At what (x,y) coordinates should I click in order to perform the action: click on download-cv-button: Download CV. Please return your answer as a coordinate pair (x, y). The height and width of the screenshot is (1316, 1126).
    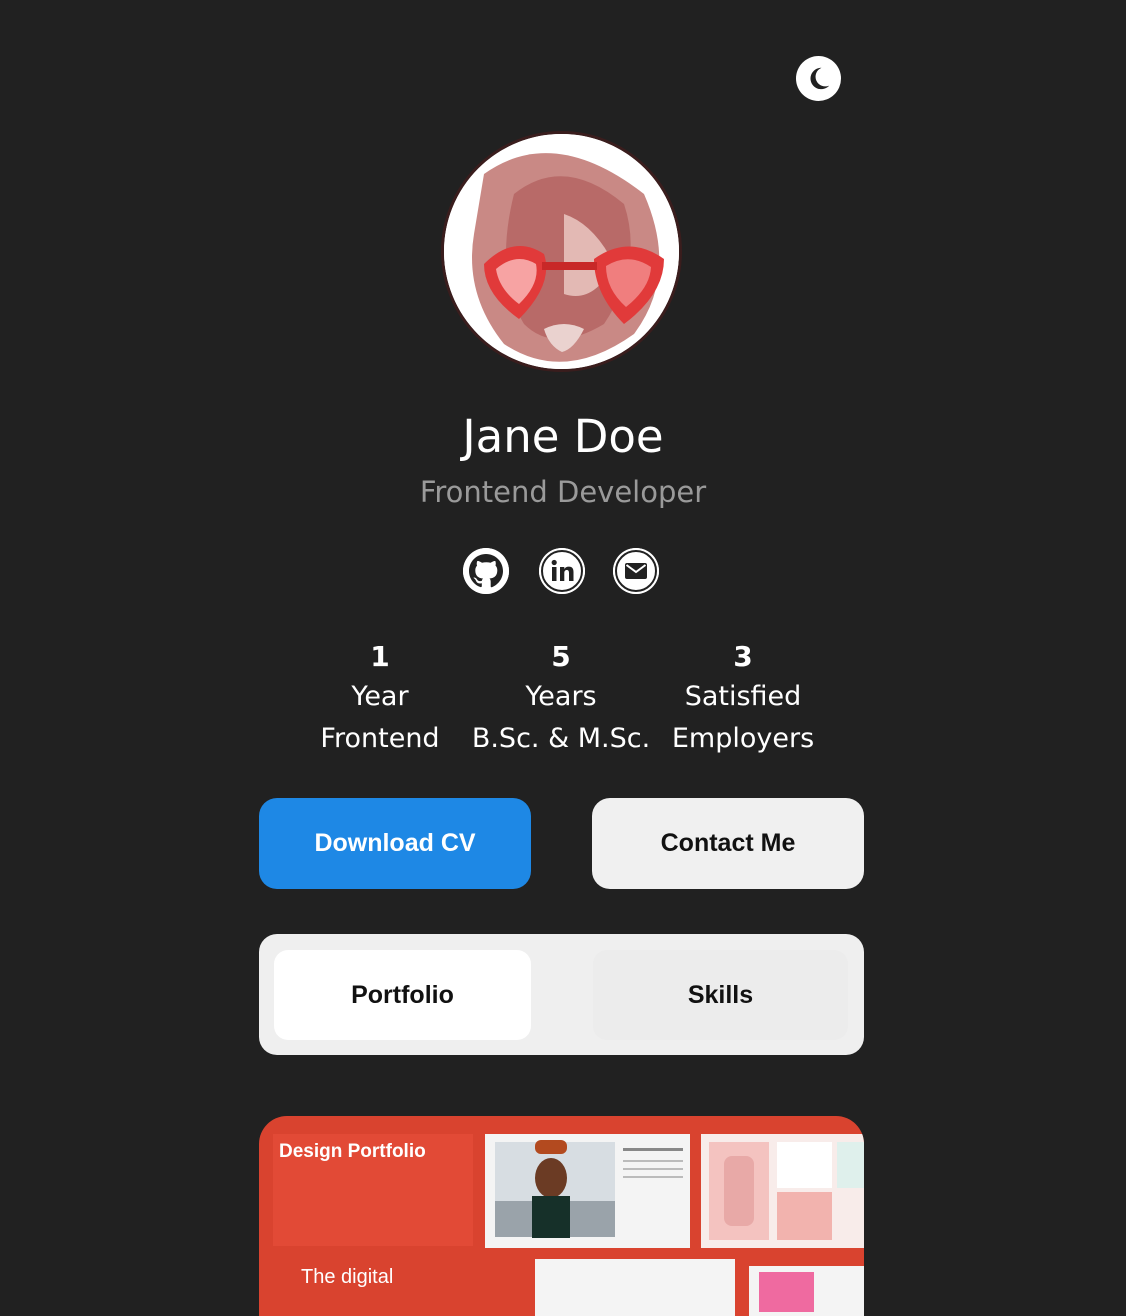
    Looking at the image, I should click on (395, 843).